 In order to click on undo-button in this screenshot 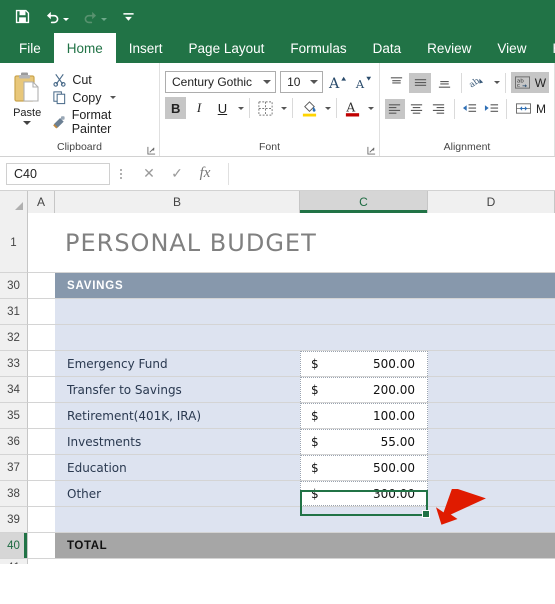, I will do `click(56, 16)`.